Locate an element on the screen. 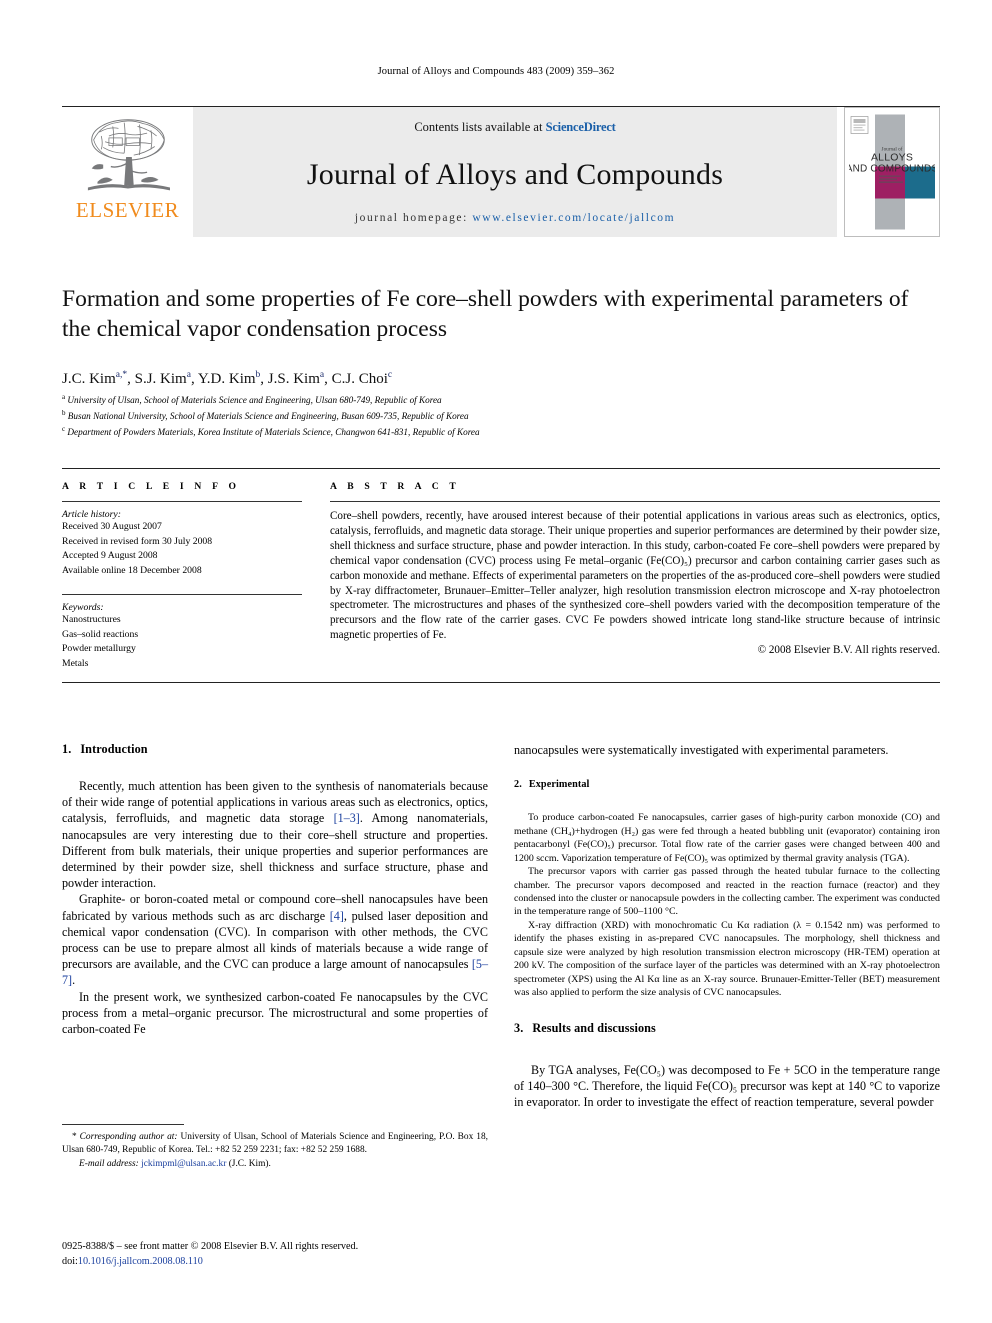  homepage-url-link: www.elsevier.com/locate/jallcom is located at coordinates (573, 218).